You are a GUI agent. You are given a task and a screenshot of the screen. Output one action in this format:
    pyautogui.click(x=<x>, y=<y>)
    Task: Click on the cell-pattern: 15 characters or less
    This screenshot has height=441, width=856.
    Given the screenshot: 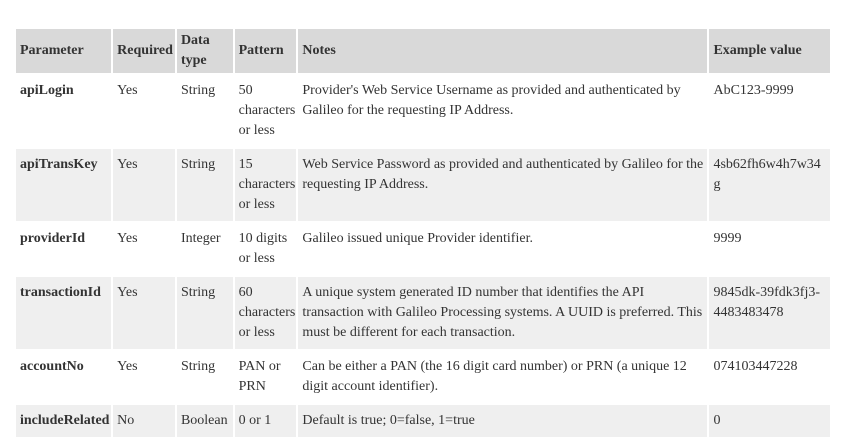 What is the action you would take?
    pyautogui.click(x=265, y=185)
    